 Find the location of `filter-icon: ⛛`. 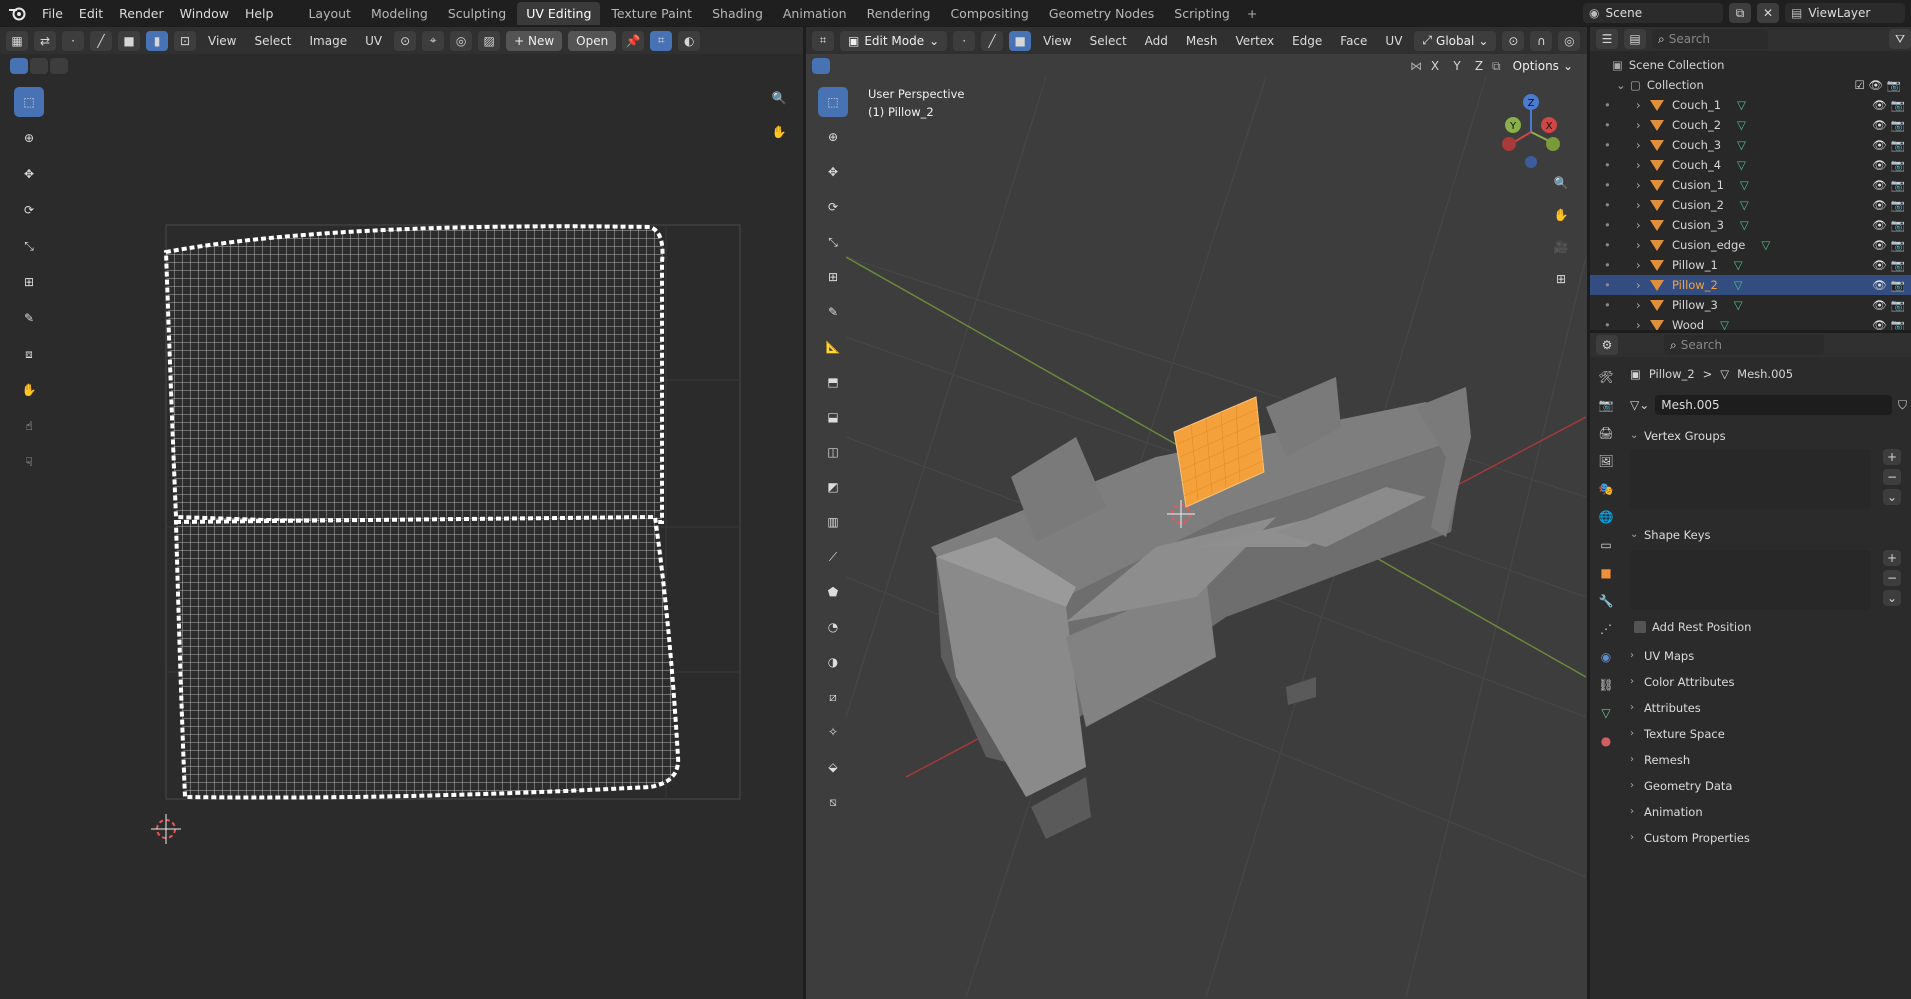

filter-icon: ⛛ is located at coordinates (1900, 39).